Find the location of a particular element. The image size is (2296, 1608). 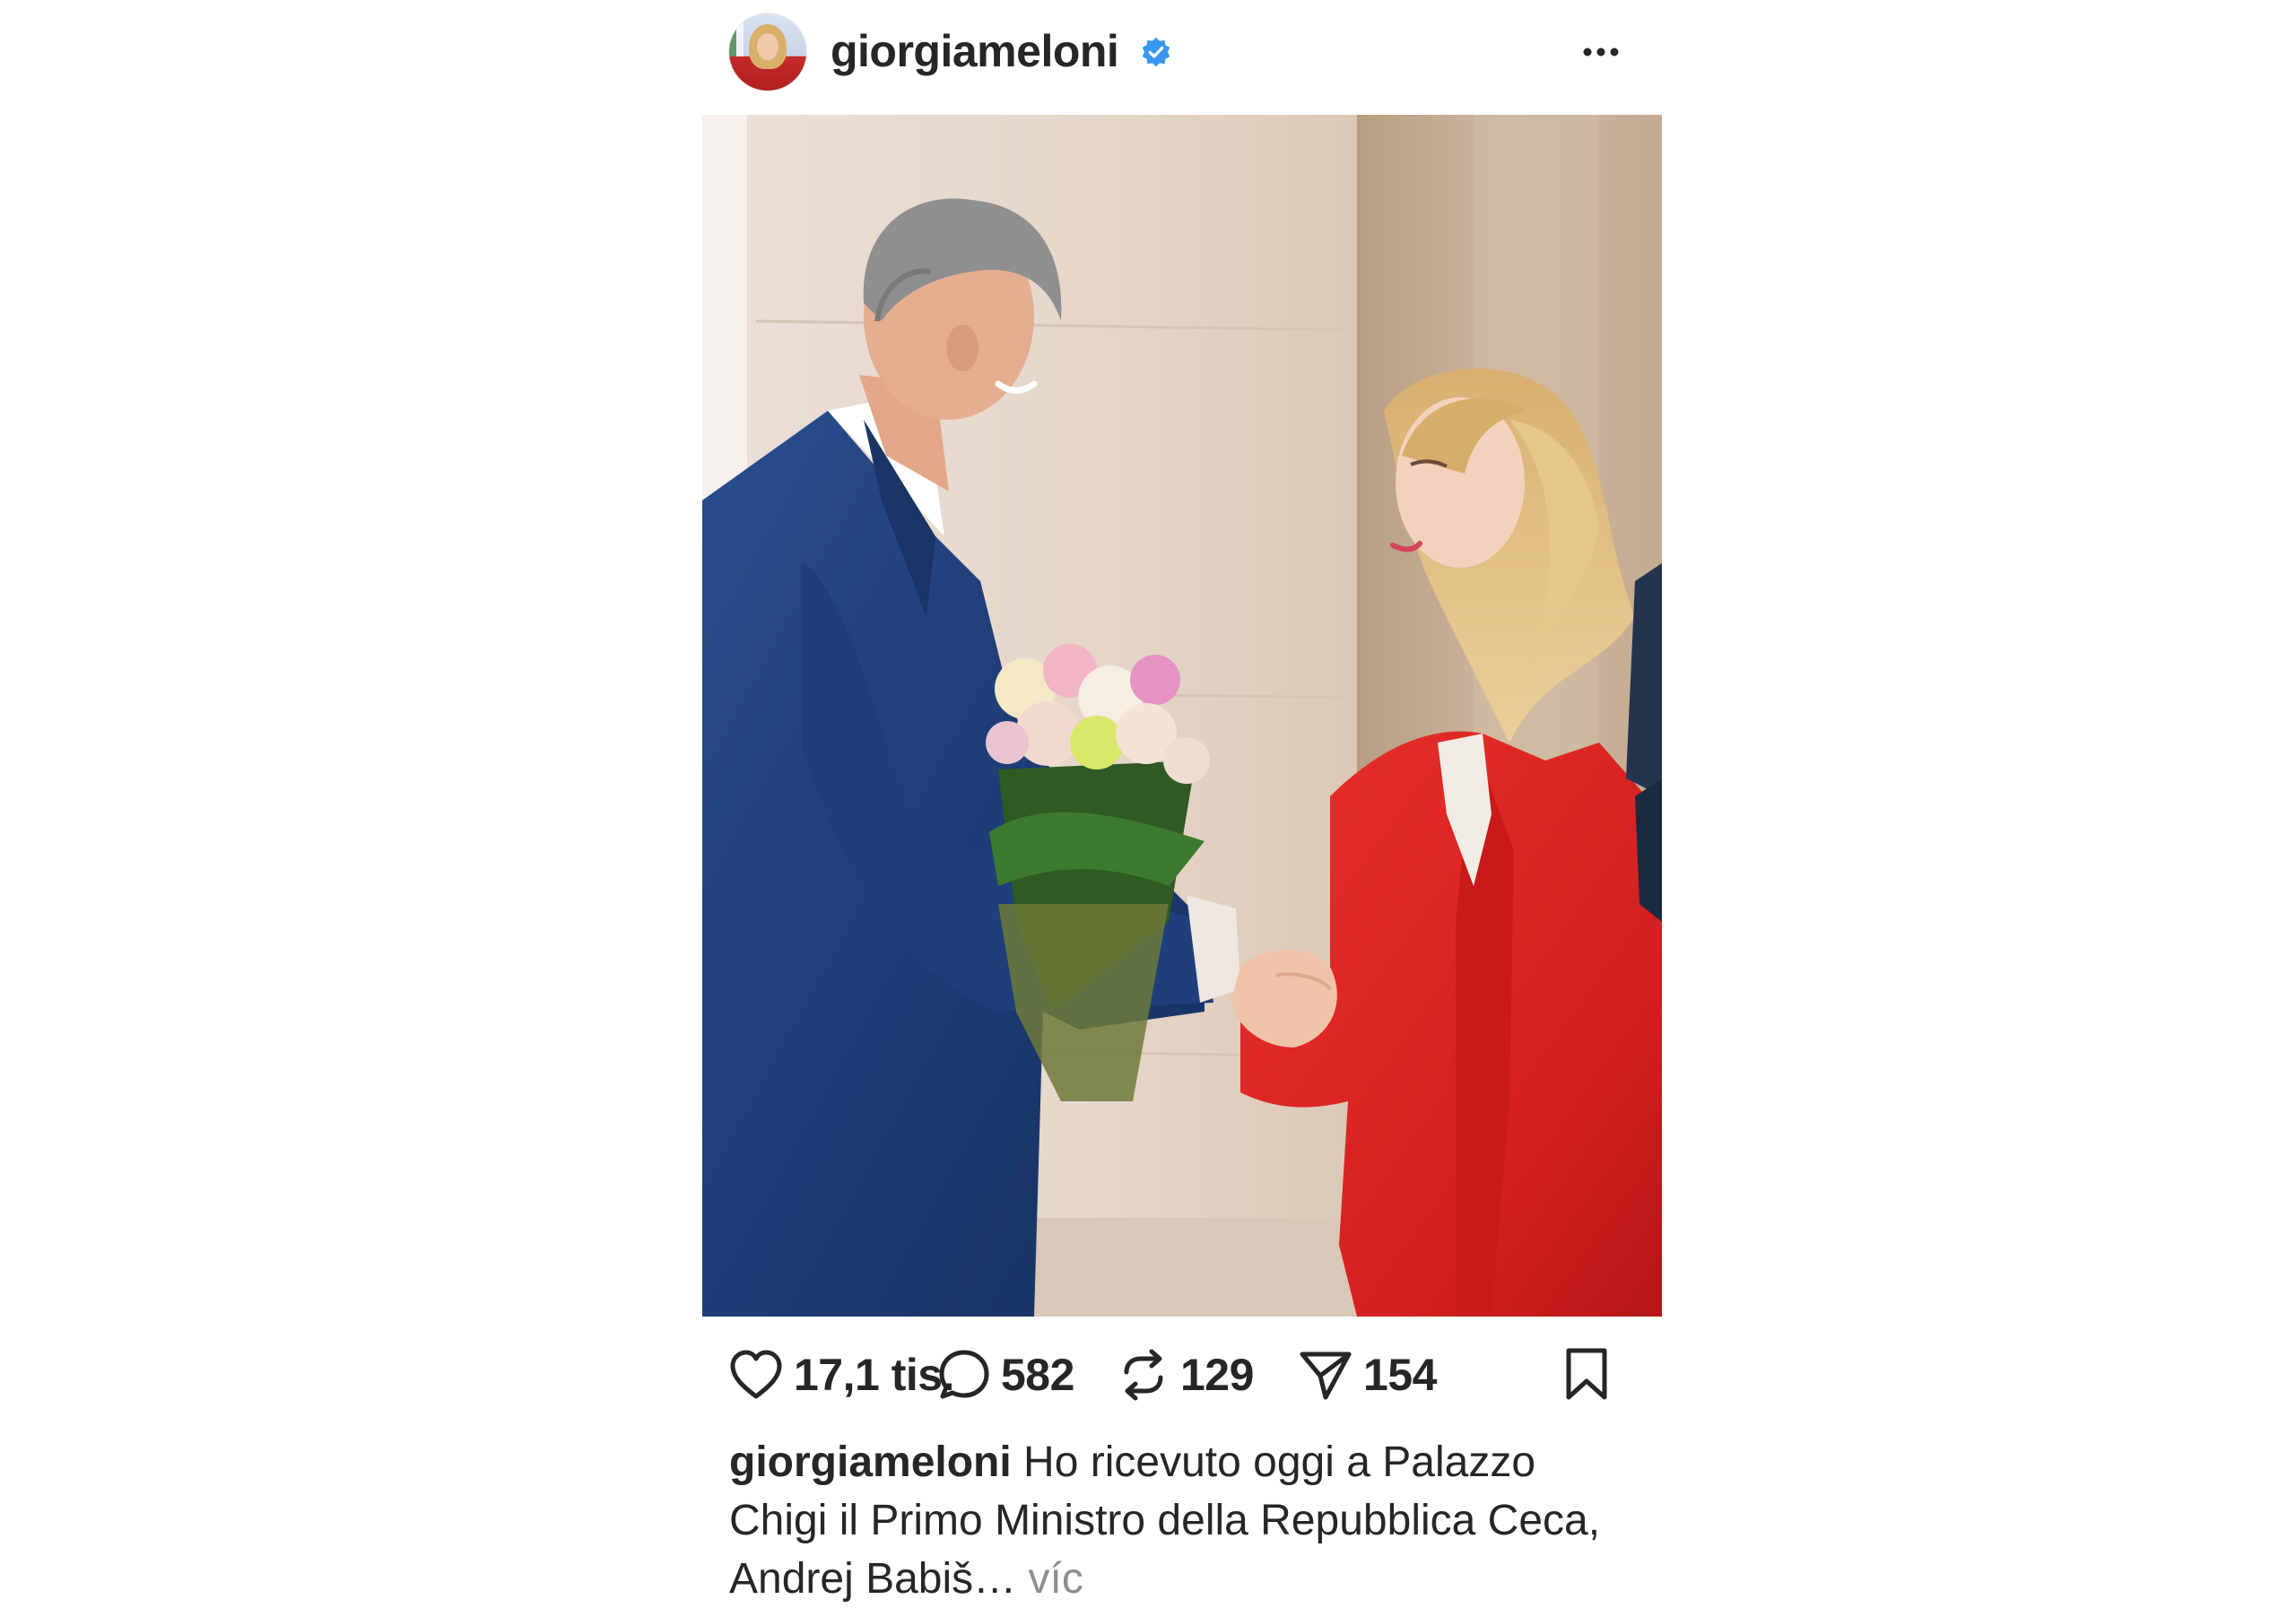

repost-button: 129 is located at coordinates (1186, 1375).